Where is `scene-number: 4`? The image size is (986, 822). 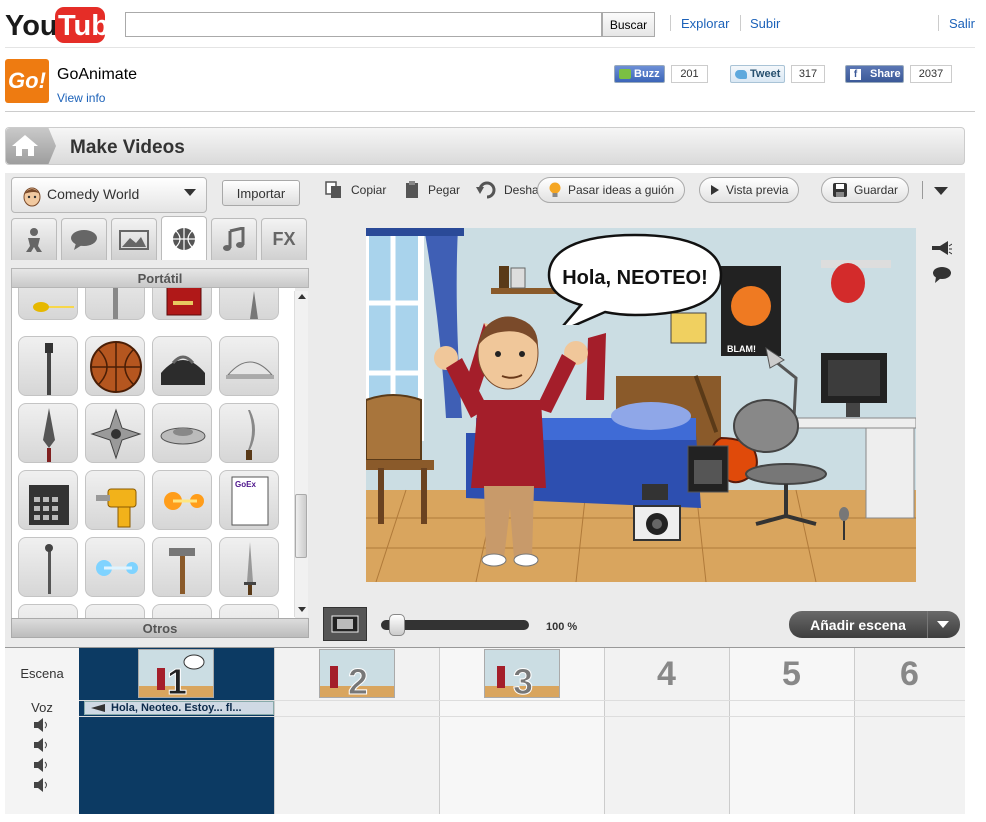 scene-number: 4 is located at coordinates (666, 674).